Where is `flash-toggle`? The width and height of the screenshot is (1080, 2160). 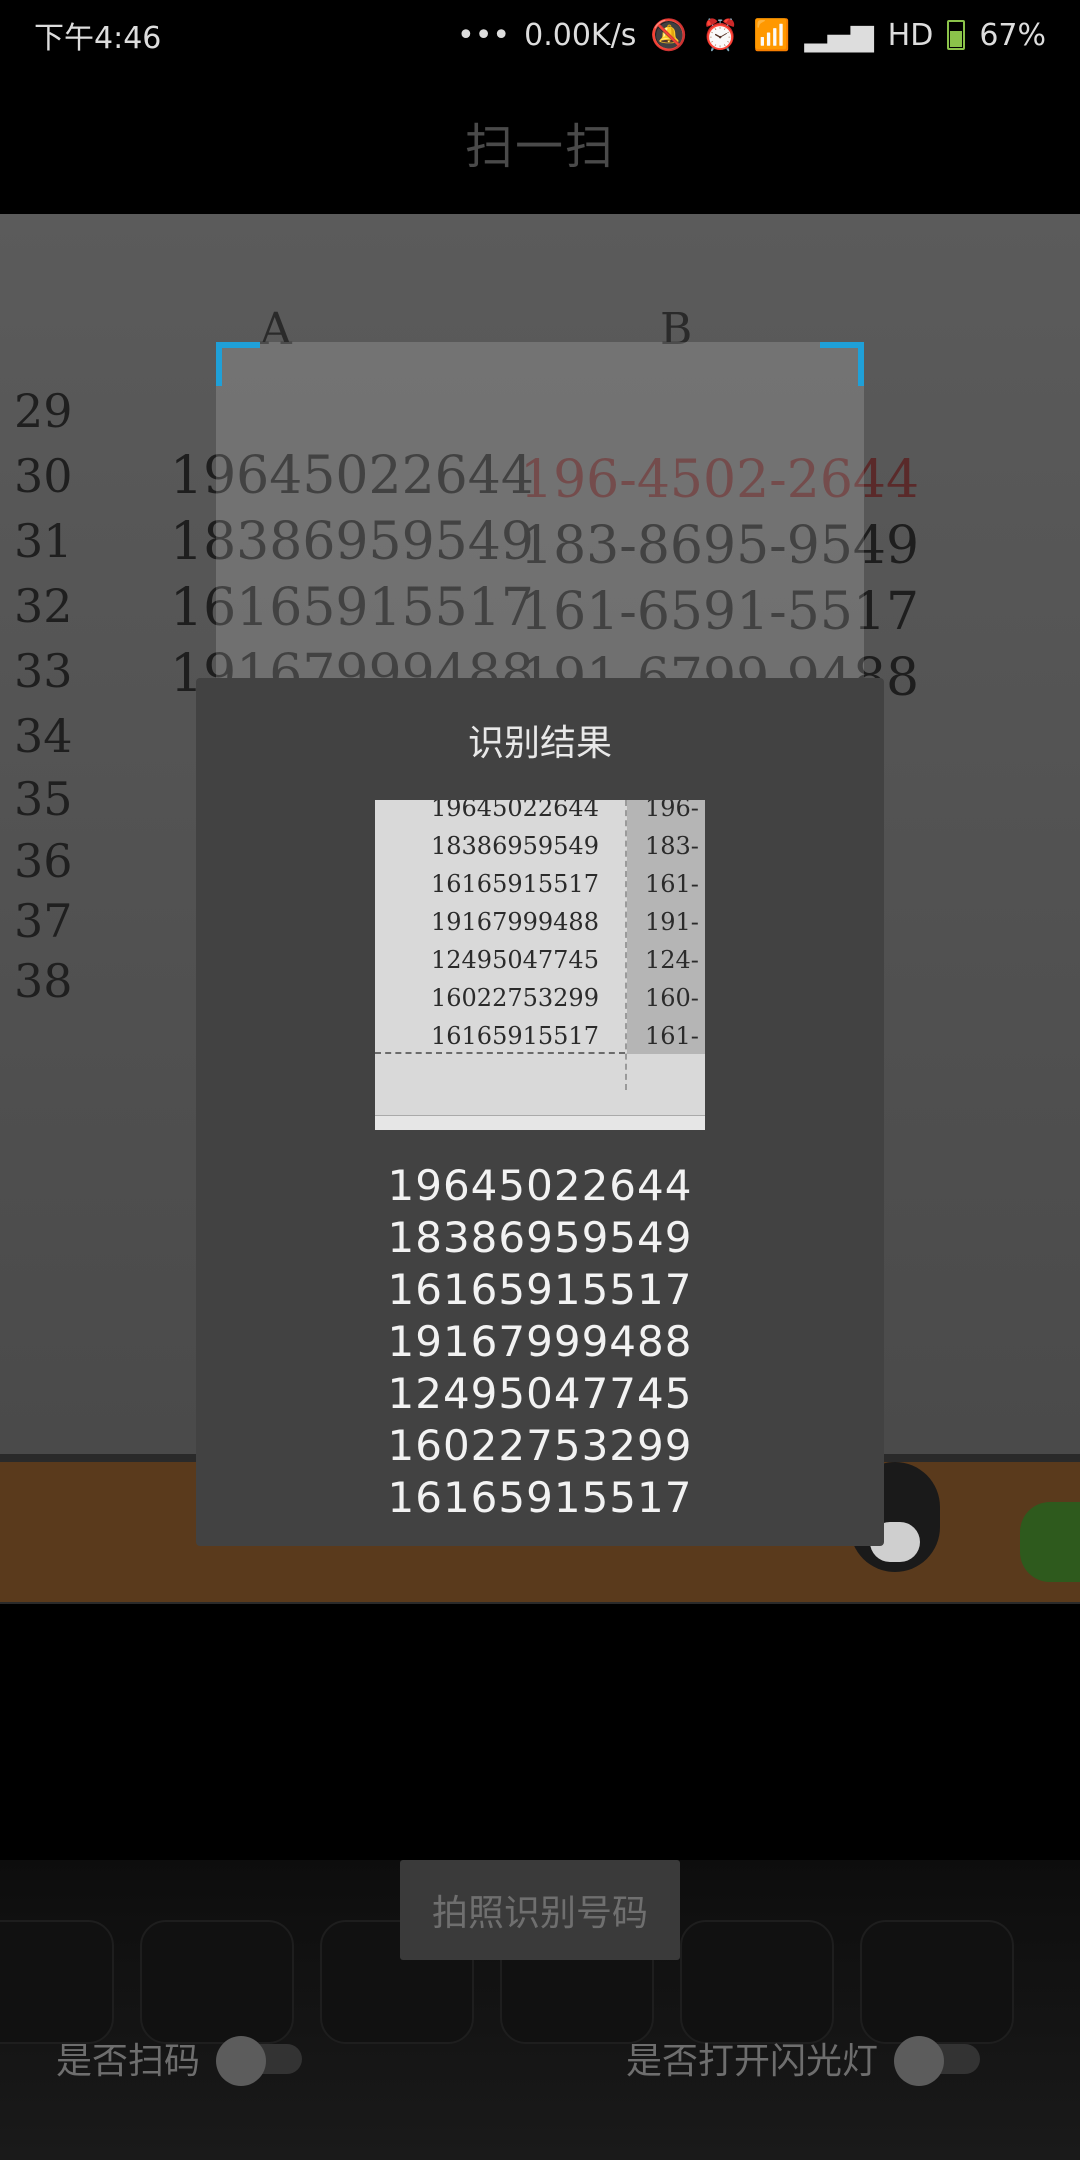 flash-toggle is located at coordinates (937, 2061).